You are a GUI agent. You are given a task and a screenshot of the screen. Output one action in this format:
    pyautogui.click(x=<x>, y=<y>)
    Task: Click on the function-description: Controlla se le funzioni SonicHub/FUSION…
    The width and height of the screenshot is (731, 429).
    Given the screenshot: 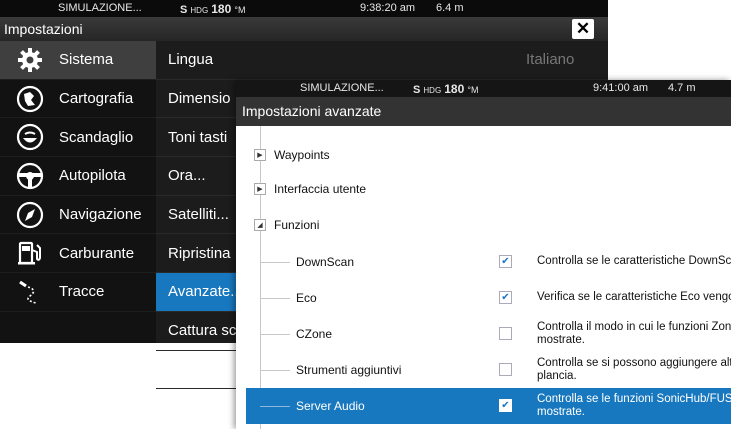 What is the action you would take?
    pyautogui.click(x=634, y=405)
    